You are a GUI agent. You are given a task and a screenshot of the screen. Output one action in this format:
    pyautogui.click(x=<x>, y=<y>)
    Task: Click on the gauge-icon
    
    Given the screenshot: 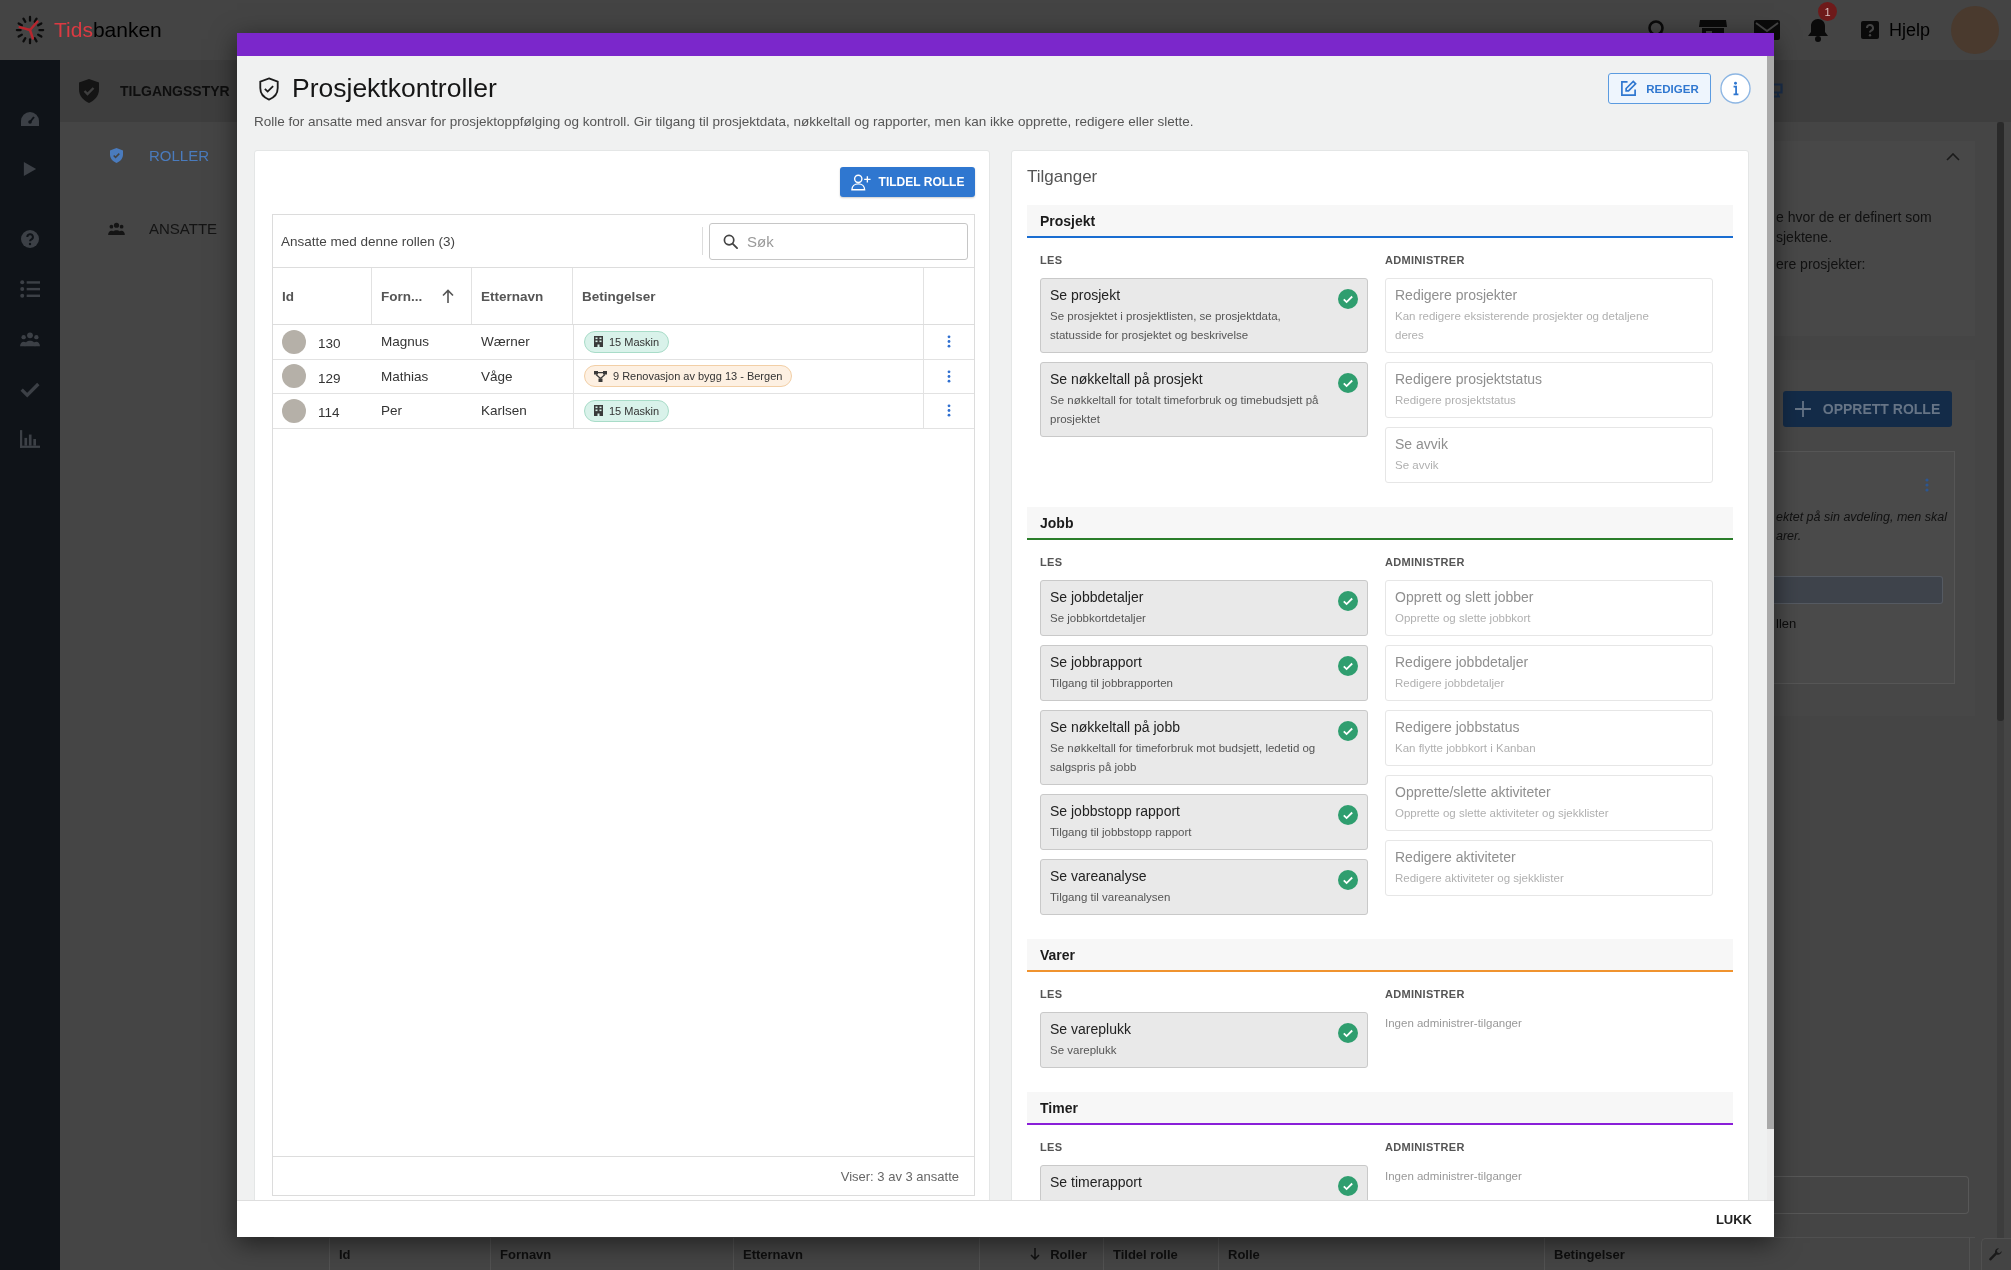 What is the action you would take?
    pyautogui.click(x=30, y=119)
    